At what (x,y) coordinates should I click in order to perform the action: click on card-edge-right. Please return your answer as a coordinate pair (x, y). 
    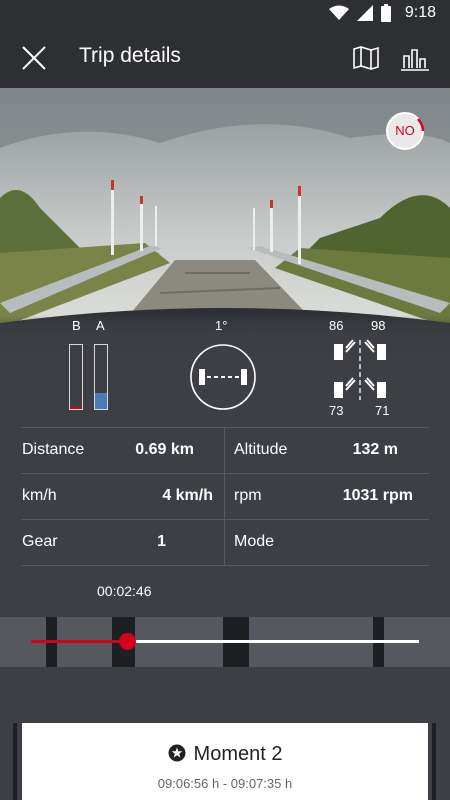
    Looking at the image, I should click on (434, 761).